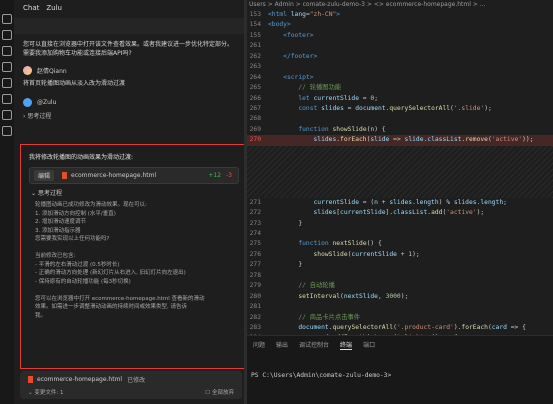  Describe the element at coordinates (130, 115) in the screenshot. I see `thinking-toggle: › 思考过程` at that location.